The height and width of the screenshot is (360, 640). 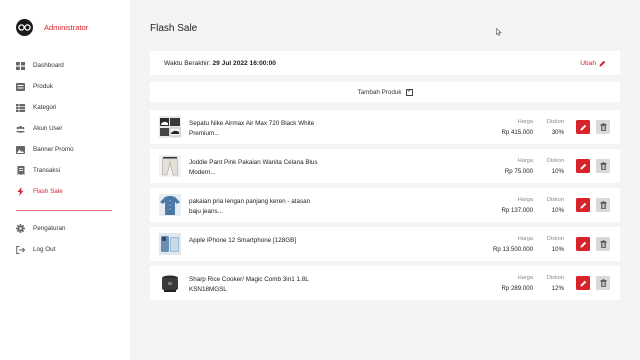 What do you see at coordinates (517, 132) in the screenshot?
I see `product-price: Rp 415.000` at bounding box center [517, 132].